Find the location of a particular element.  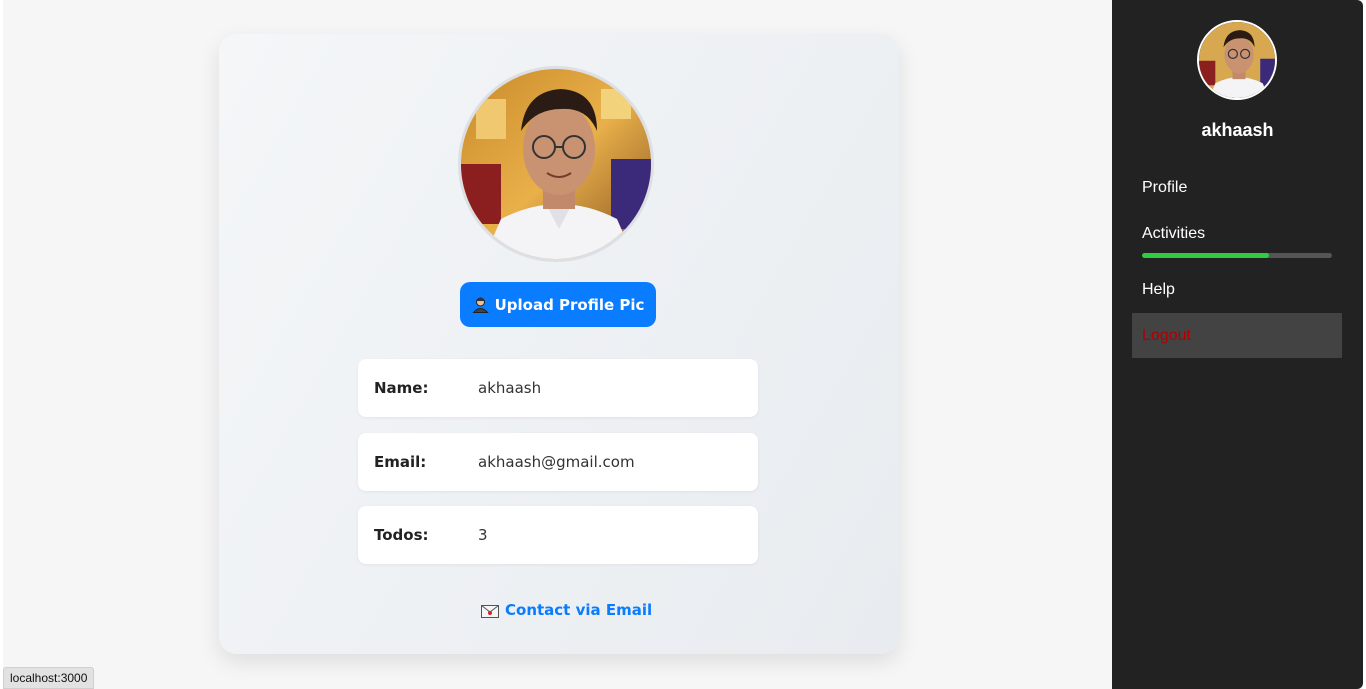

profile-photo-image is located at coordinates (556, 164).